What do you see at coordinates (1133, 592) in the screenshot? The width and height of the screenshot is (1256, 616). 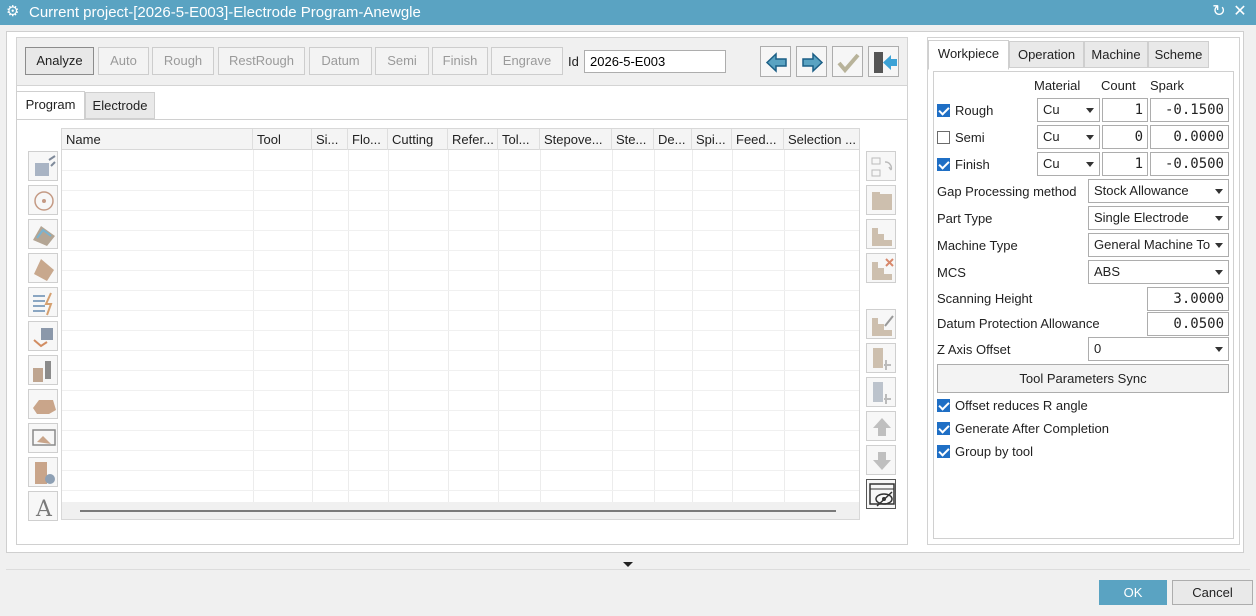 I see `ok-button: OK` at bounding box center [1133, 592].